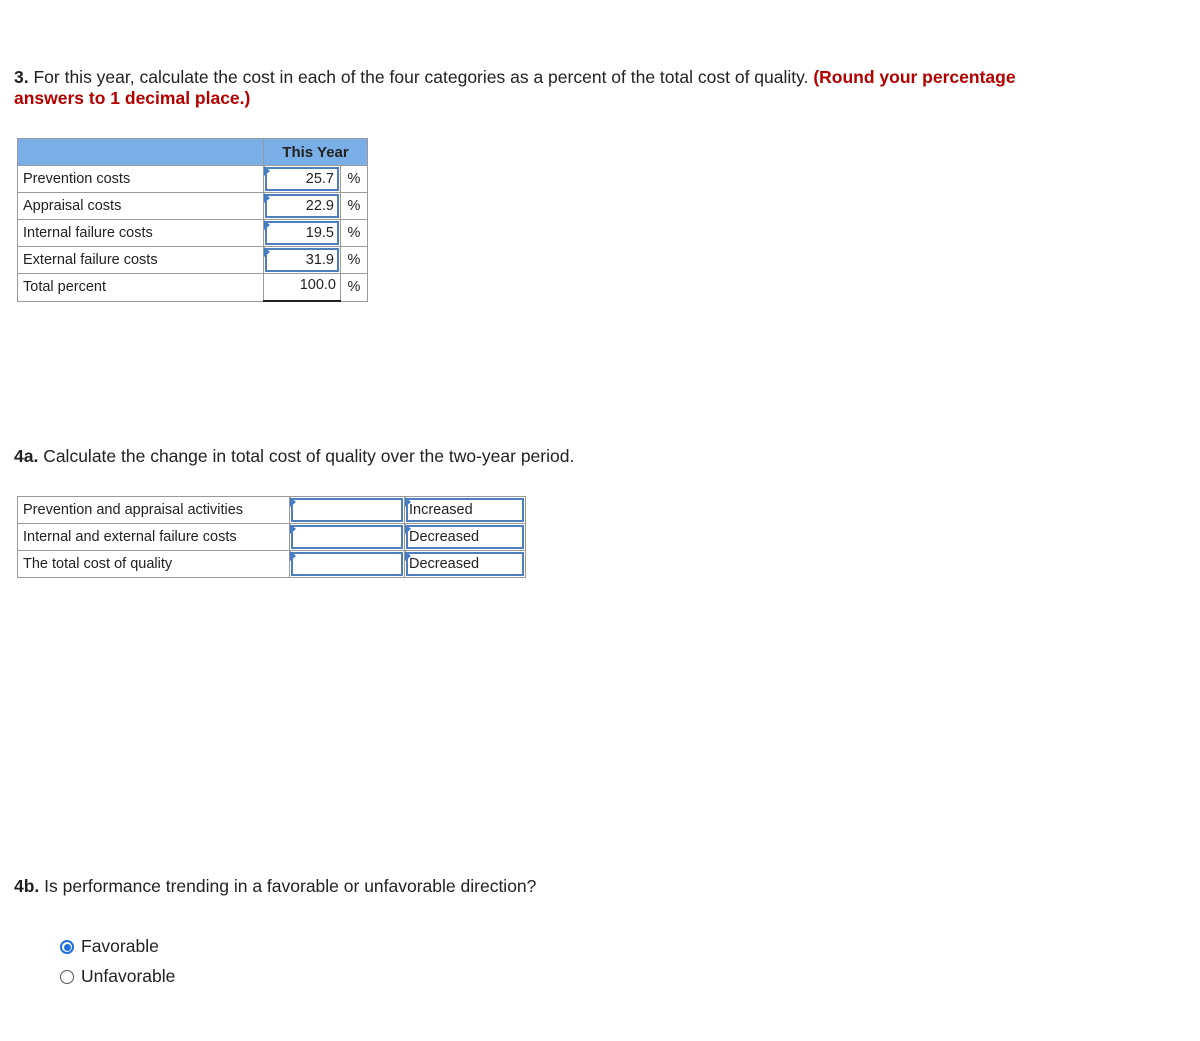 The image size is (1200, 1041). I want to click on total-row: Total percent 100.0 %, so click(192, 287).